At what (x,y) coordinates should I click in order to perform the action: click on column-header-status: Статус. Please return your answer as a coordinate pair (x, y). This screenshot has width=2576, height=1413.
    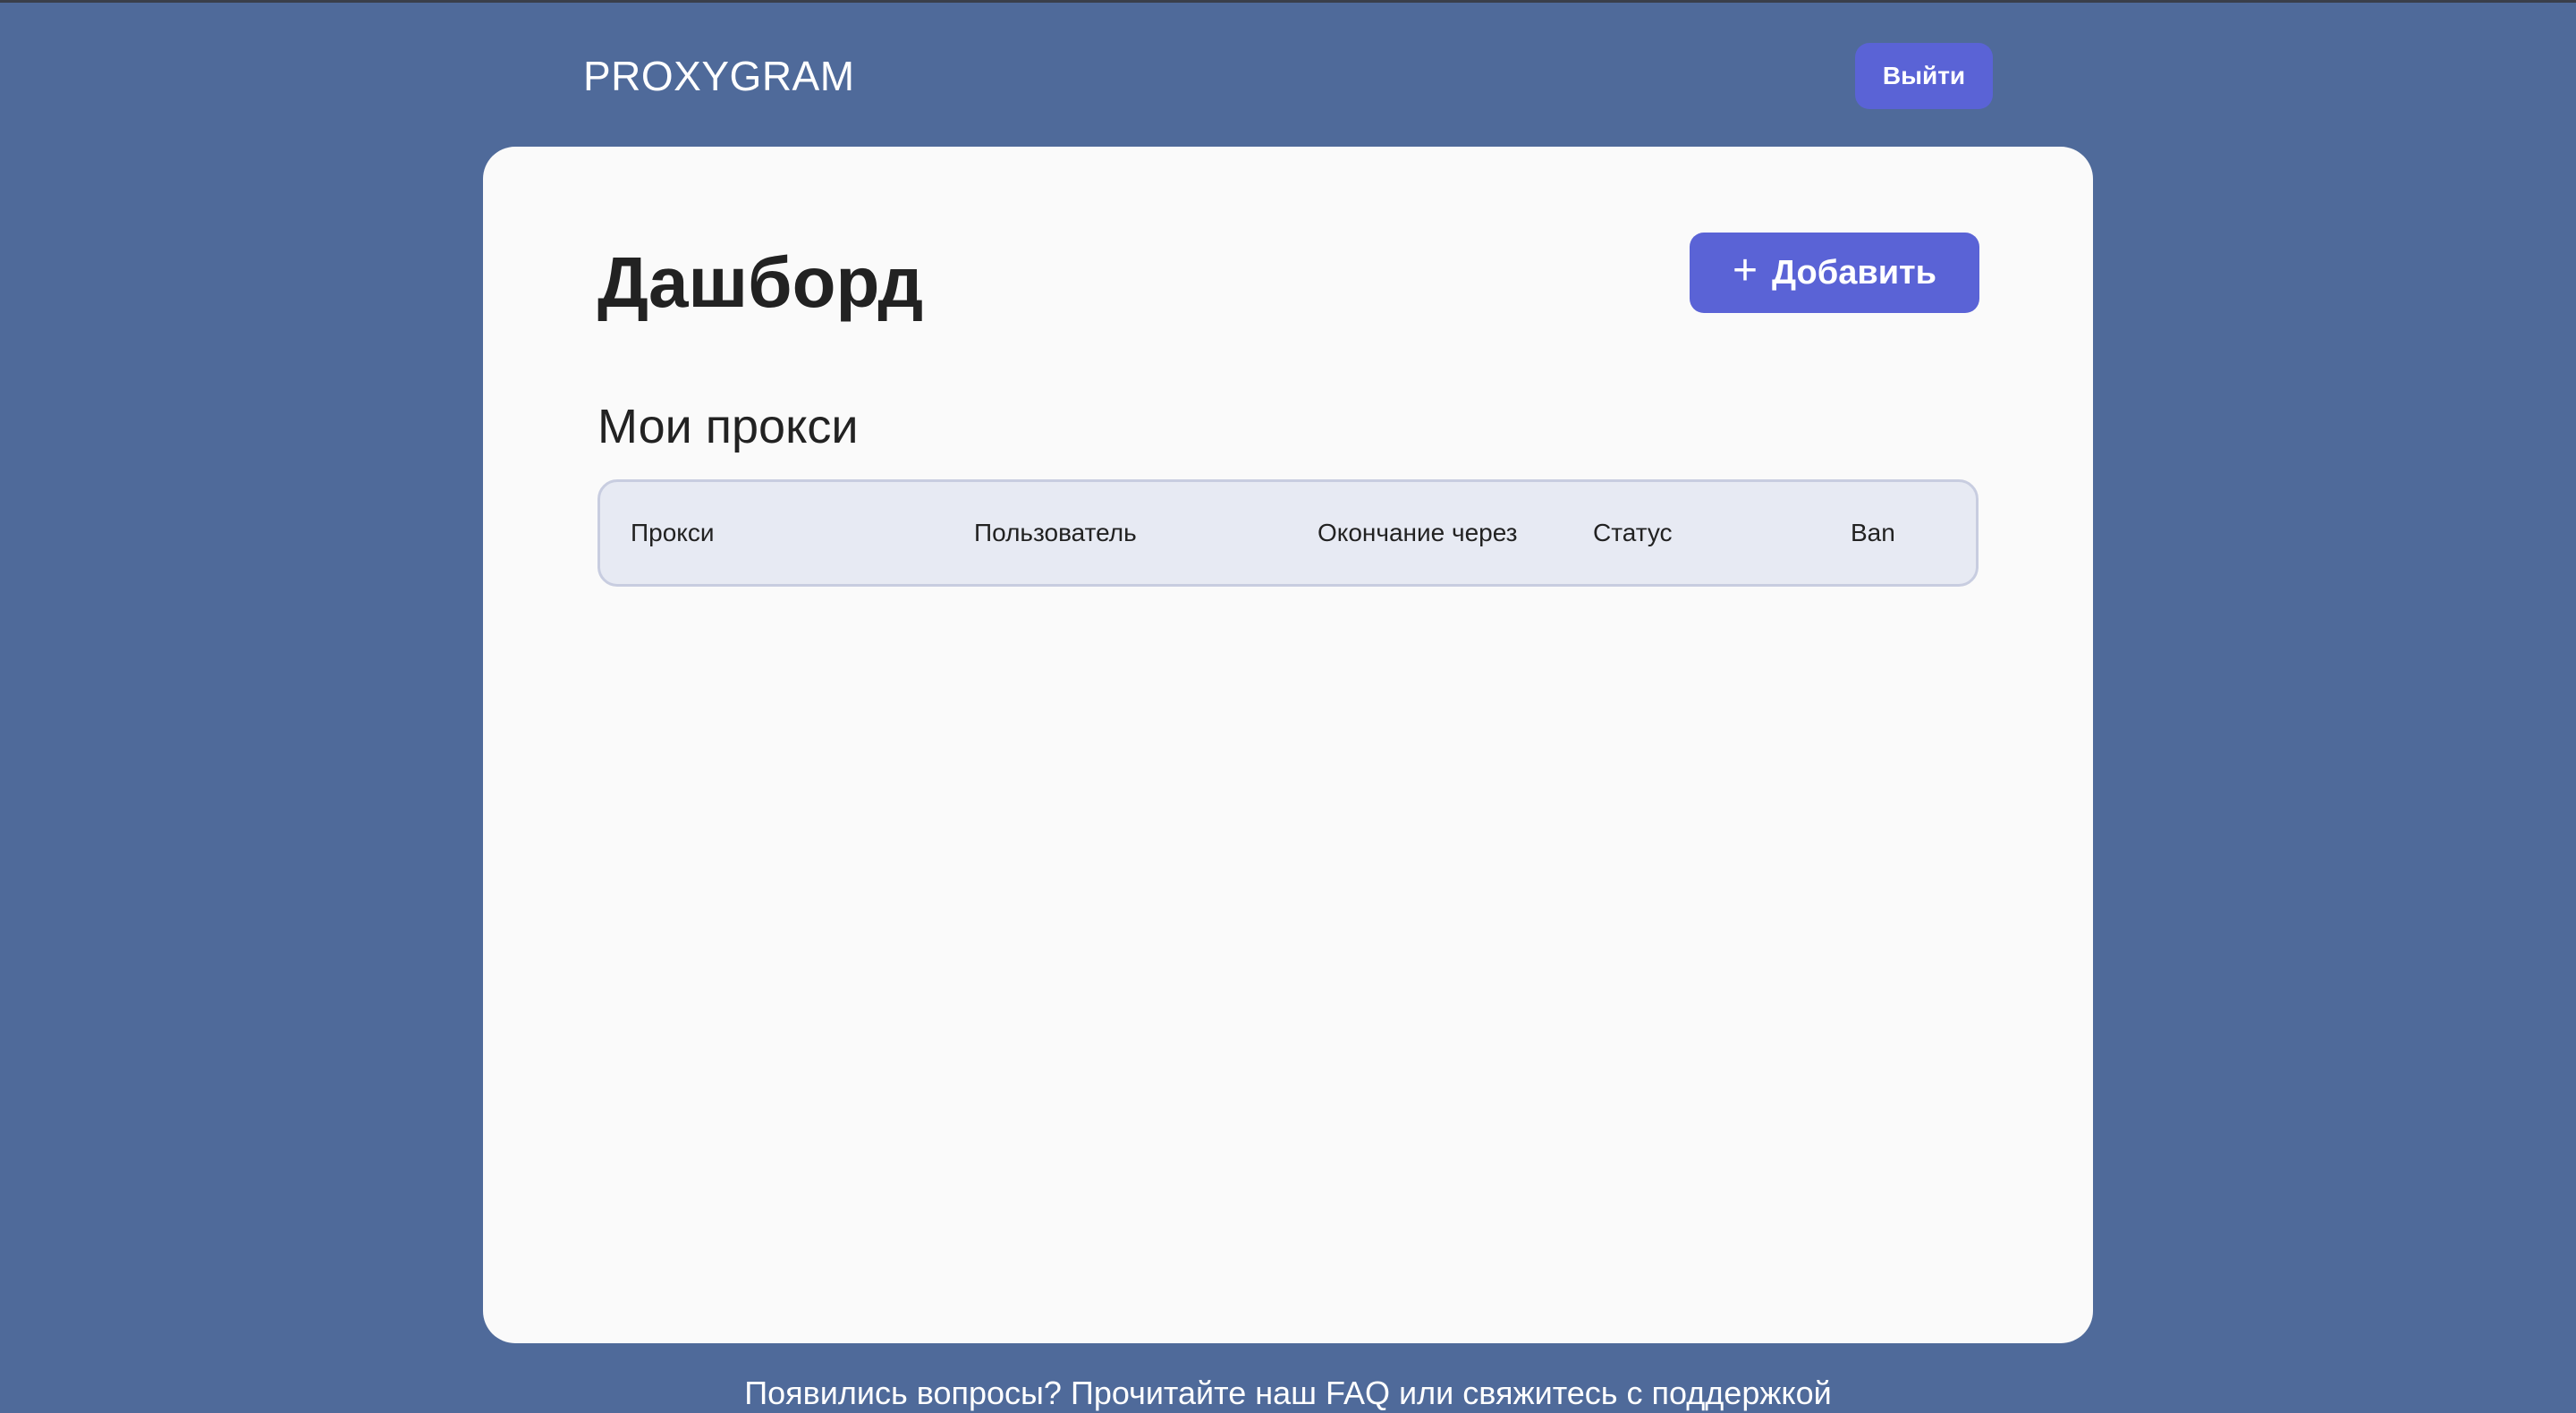
    Looking at the image, I should click on (1633, 532).